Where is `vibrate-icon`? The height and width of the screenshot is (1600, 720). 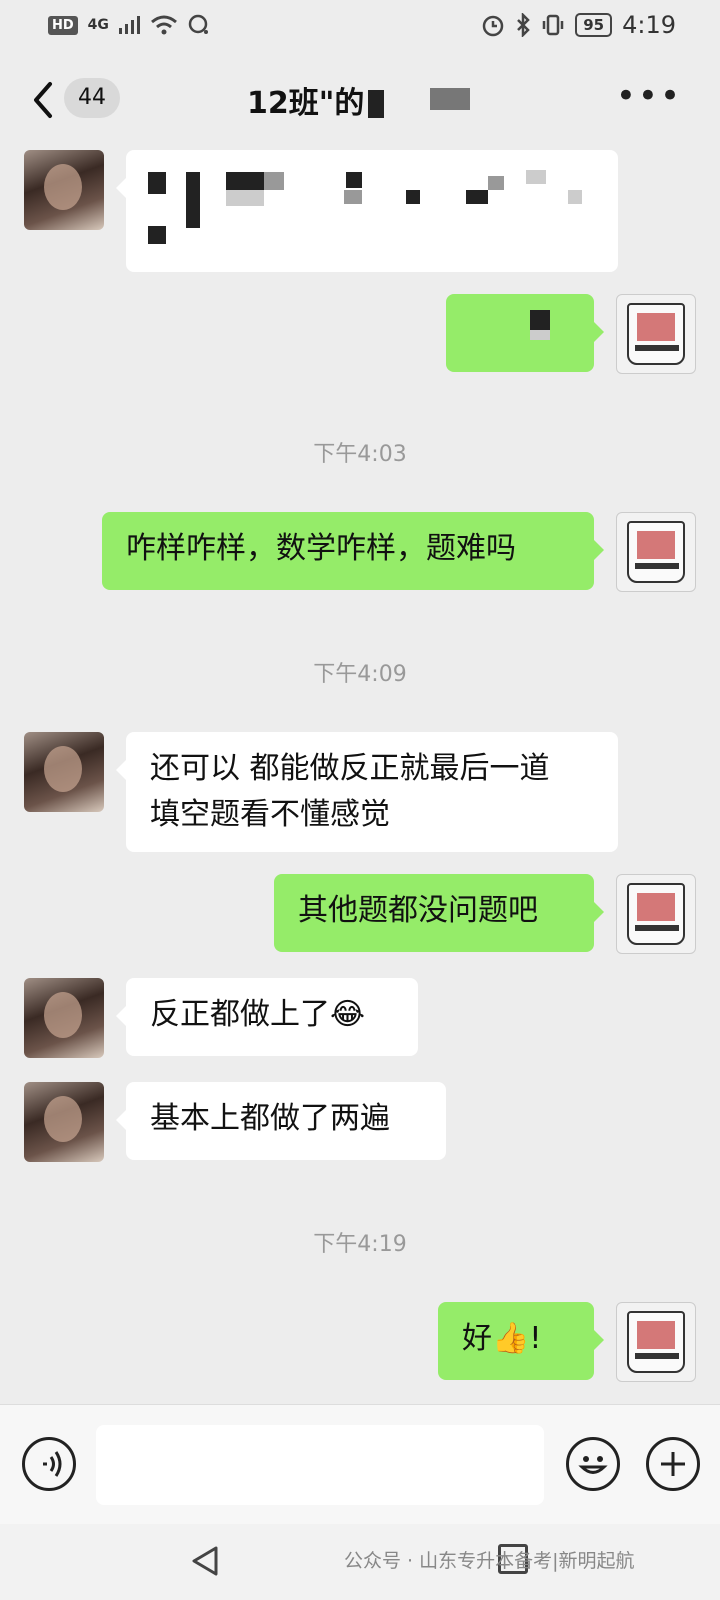
vibrate-icon is located at coordinates (553, 25).